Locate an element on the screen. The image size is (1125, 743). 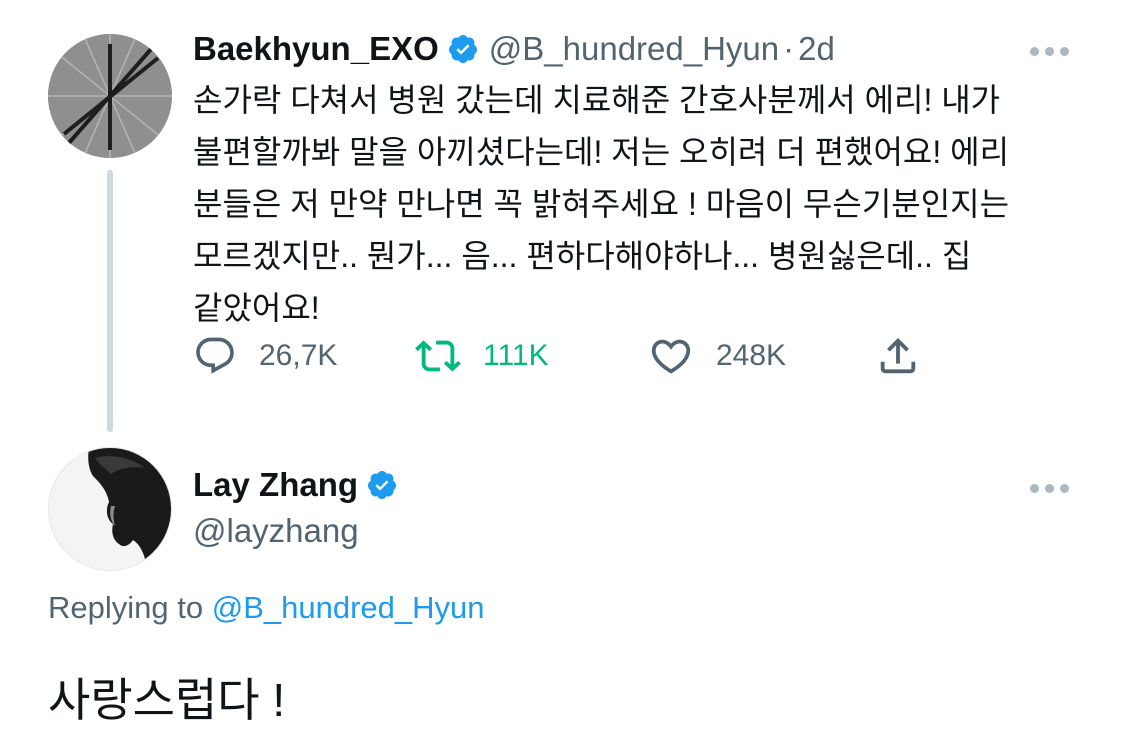
reply-tweet-text: 사랑스럽다 ! is located at coordinates (167, 700).